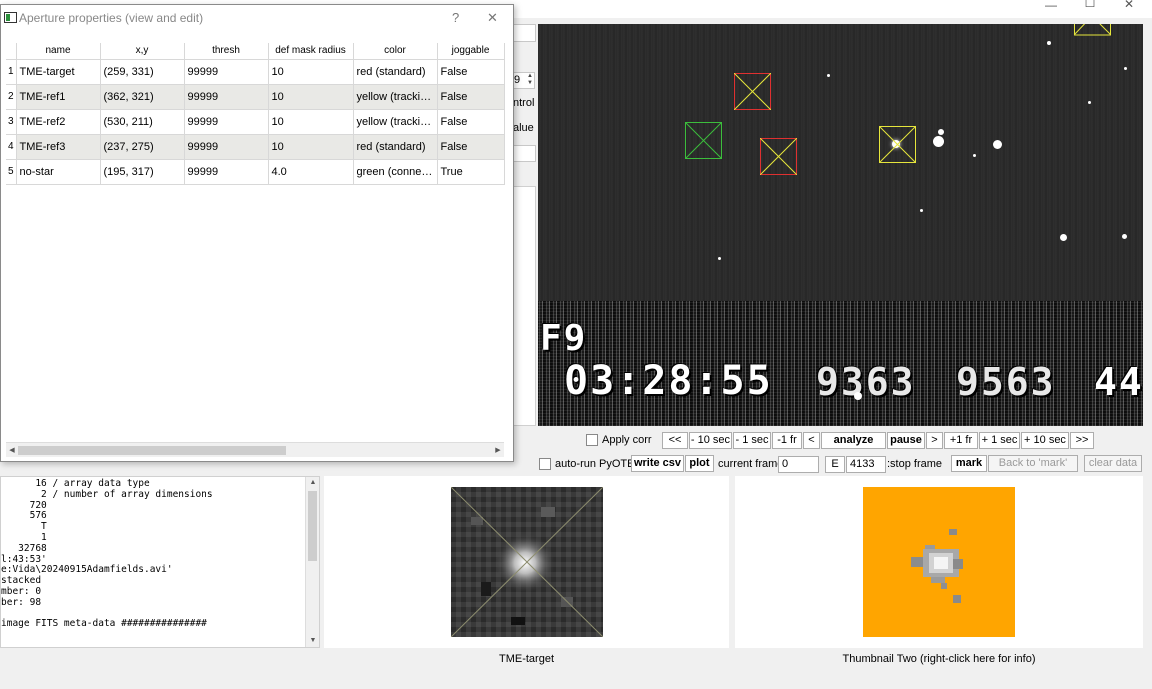 The image size is (1152, 689). What do you see at coordinates (939, 562) in the screenshot?
I see `thumbnail-two-panel` at bounding box center [939, 562].